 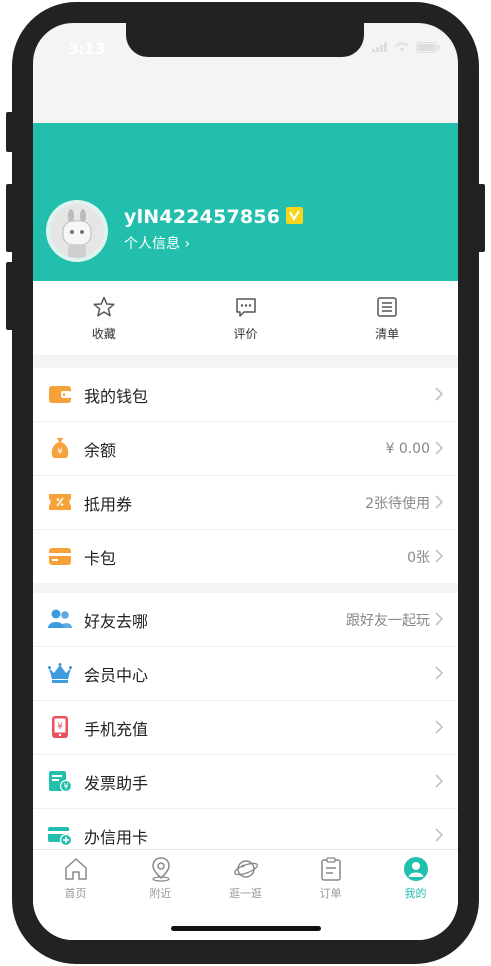 What do you see at coordinates (245, 202) in the screenshot?
I see `profile-header: ylN422457856 个人信息 ›` at bounding box center [245, 202].